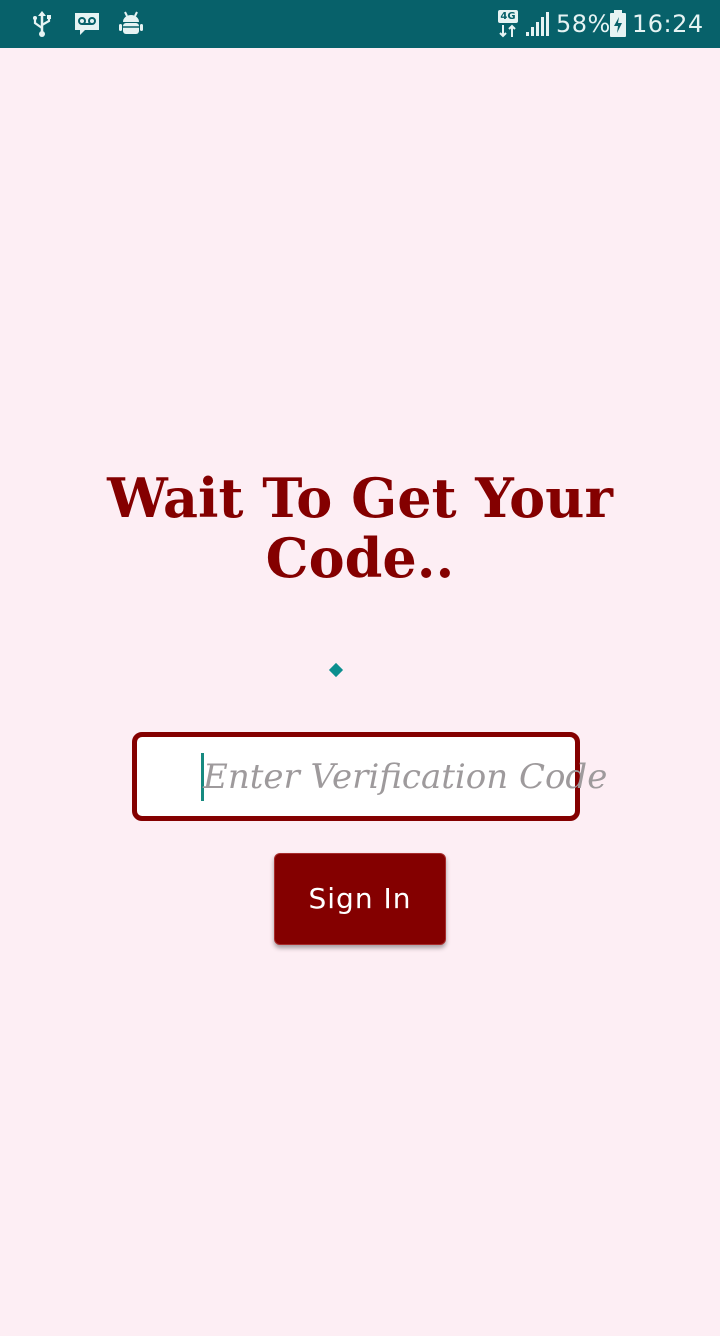 Image resolution: width=720 pixels, height=1336 pixels. Describe the element at coordinates (509, 24) in the screenshot. I see `network-type-icon: 4G` at that location.